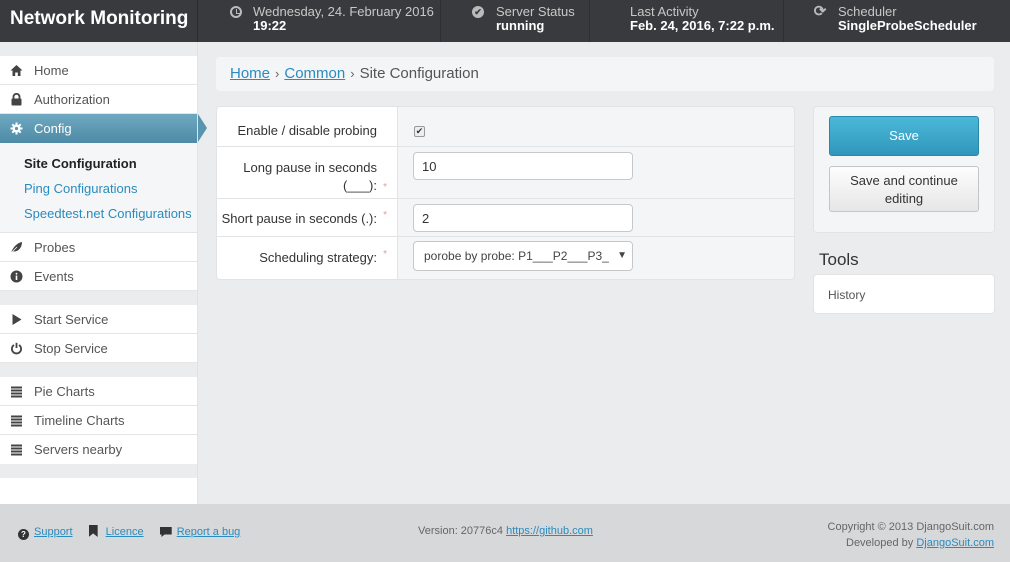  What do you see at coordinates (16, 70) in the screenshot?
I see `home-icon` at bounding box center [16, 70].